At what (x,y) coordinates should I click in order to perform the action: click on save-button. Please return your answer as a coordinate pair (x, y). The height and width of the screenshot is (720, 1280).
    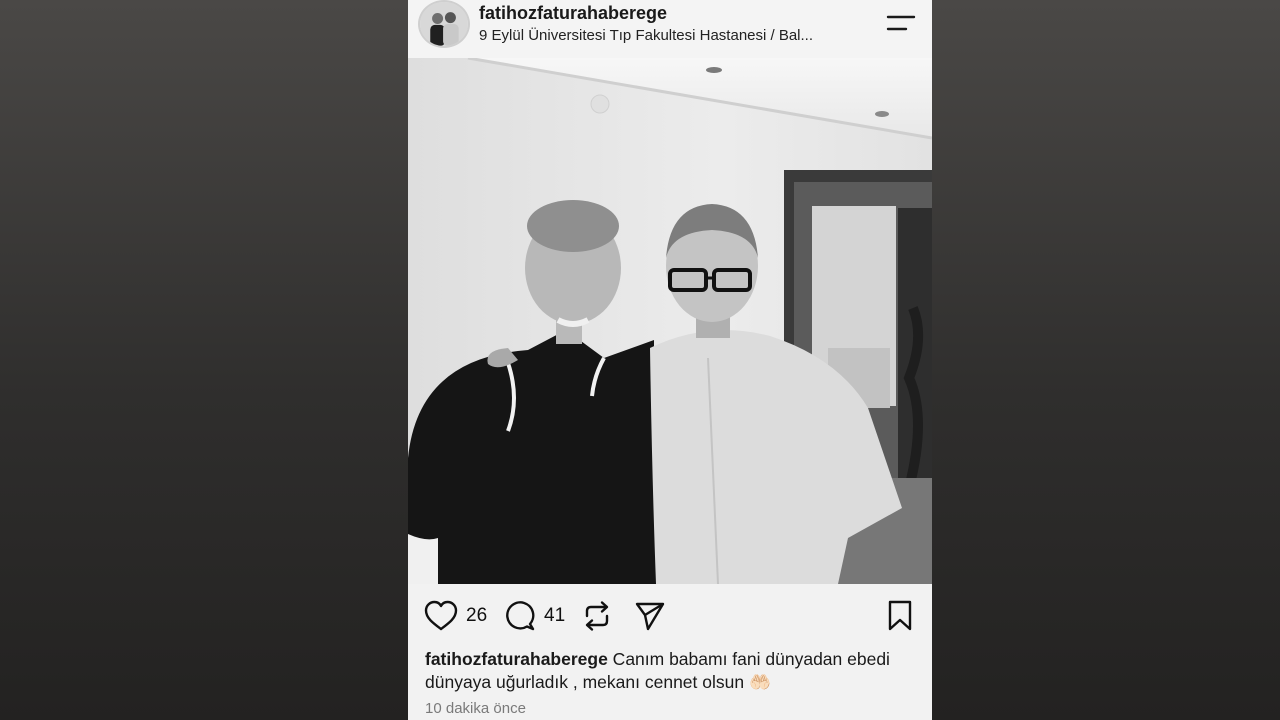
    Looking at the image, I should click on (900, 616).